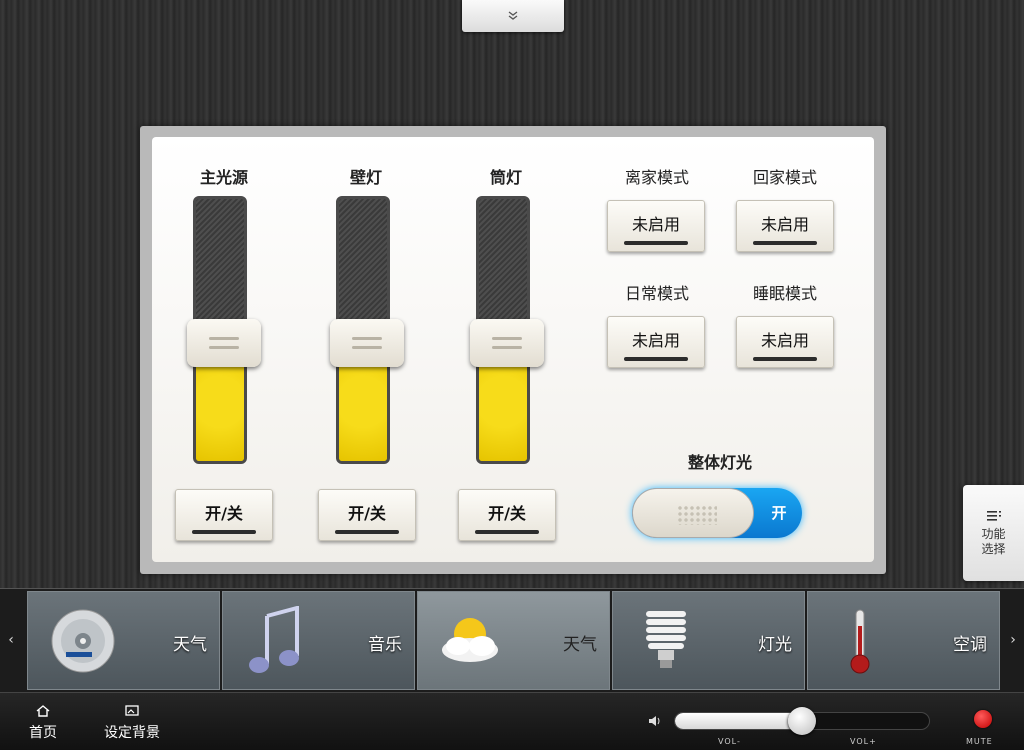 The width and height of the screenshot is (1024, 750). What do you see at coordinates (979, 741) in the screenshot?
I see `mute-label: MUTE` at bounding box center [979, 741].